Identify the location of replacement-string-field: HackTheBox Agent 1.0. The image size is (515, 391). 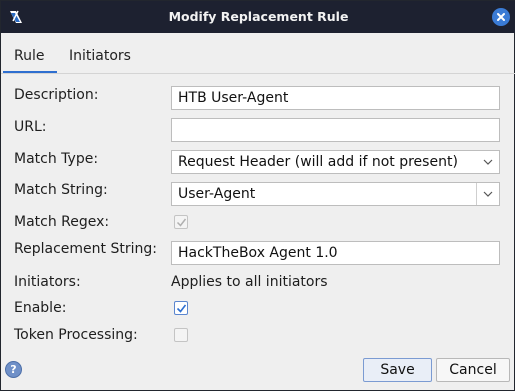
(335, 253).